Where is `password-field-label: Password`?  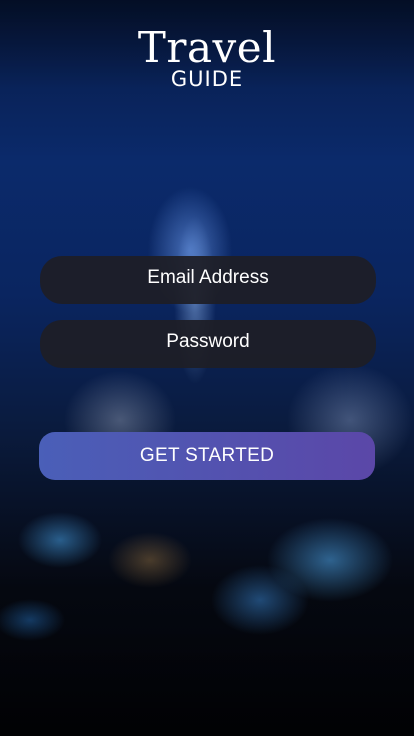
password-field-label: Password is located at coordinates (208, 341).